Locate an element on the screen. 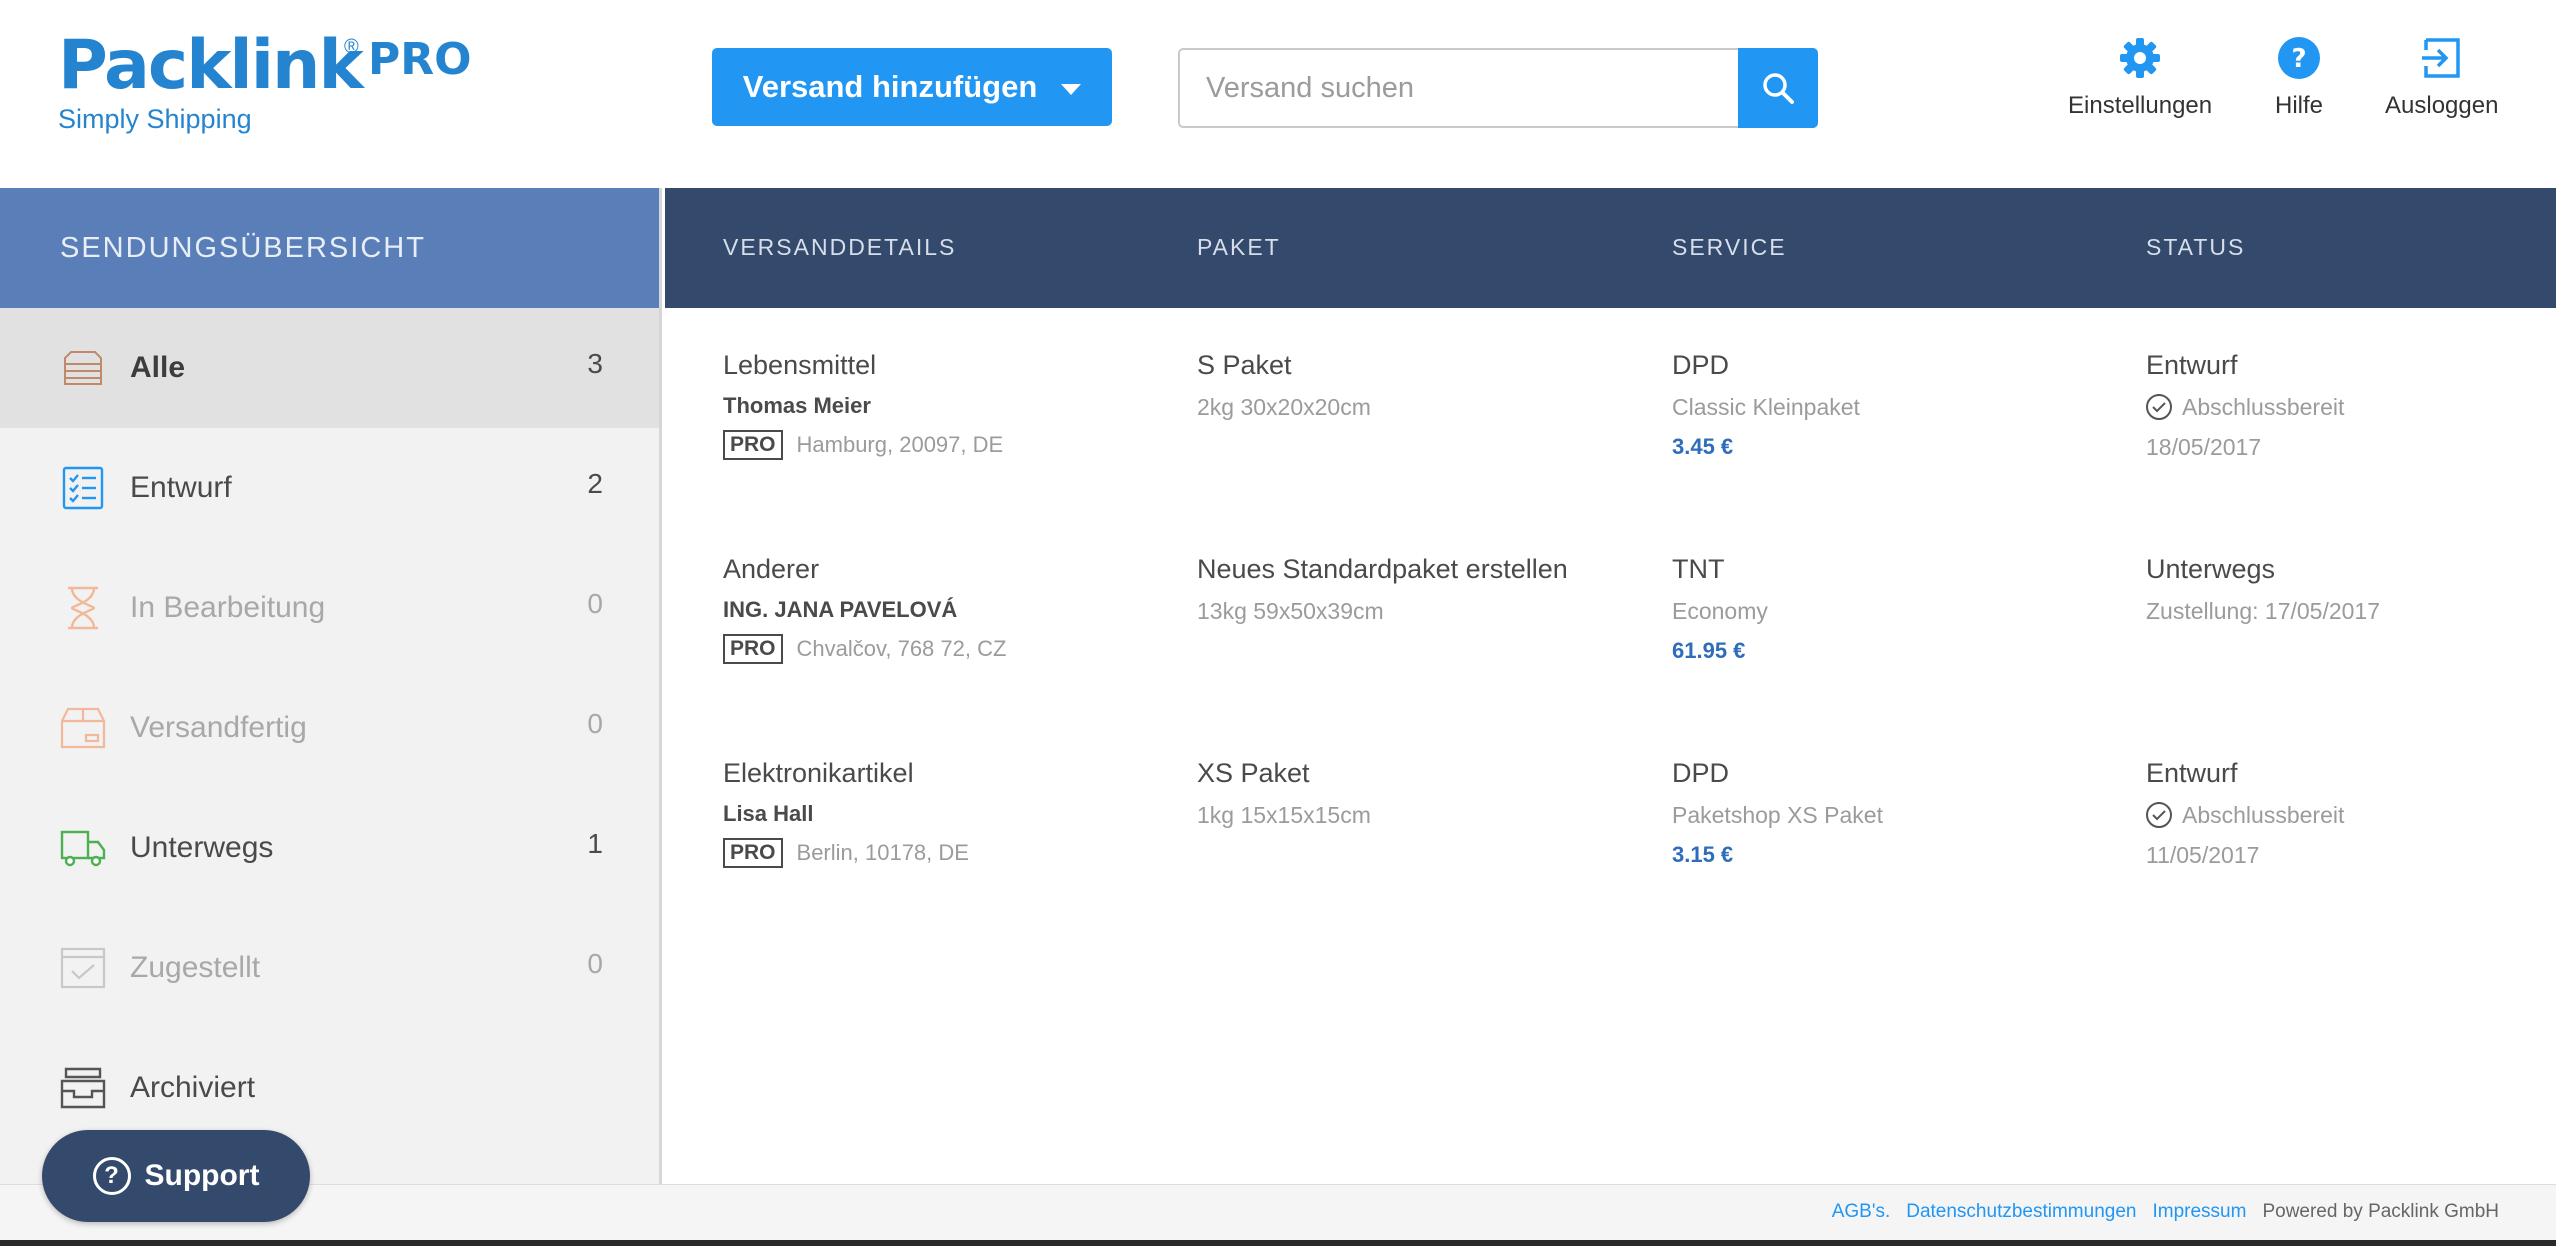 The height and width of the screenshot is (1246, 2556). package-cell: S Paket 2kg 30x20x20cm is located at coordinates (1284, 385).